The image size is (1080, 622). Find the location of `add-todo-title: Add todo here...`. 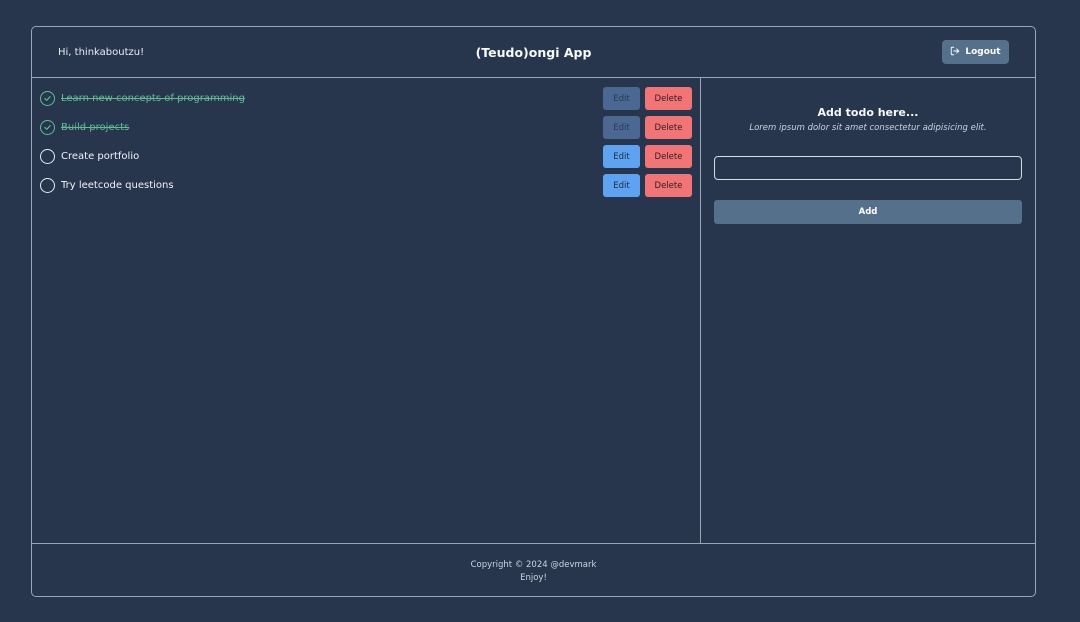

add-todo-title: Add todo here... is located at coordinates (868, 112).